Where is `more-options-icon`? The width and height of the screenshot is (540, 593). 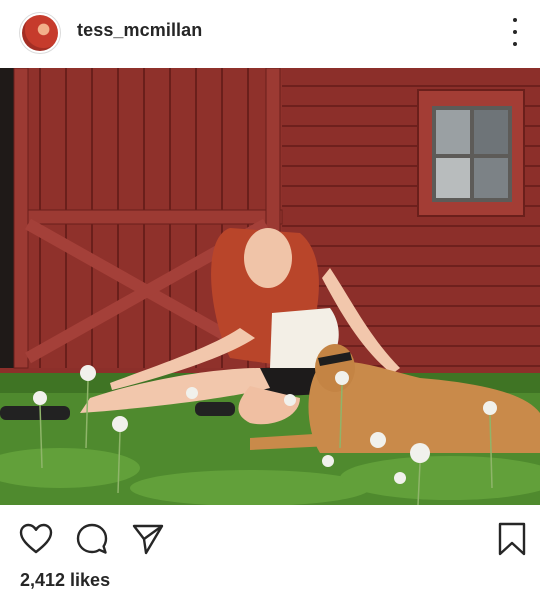 more-options-icon is located at coordinates (515, 32).